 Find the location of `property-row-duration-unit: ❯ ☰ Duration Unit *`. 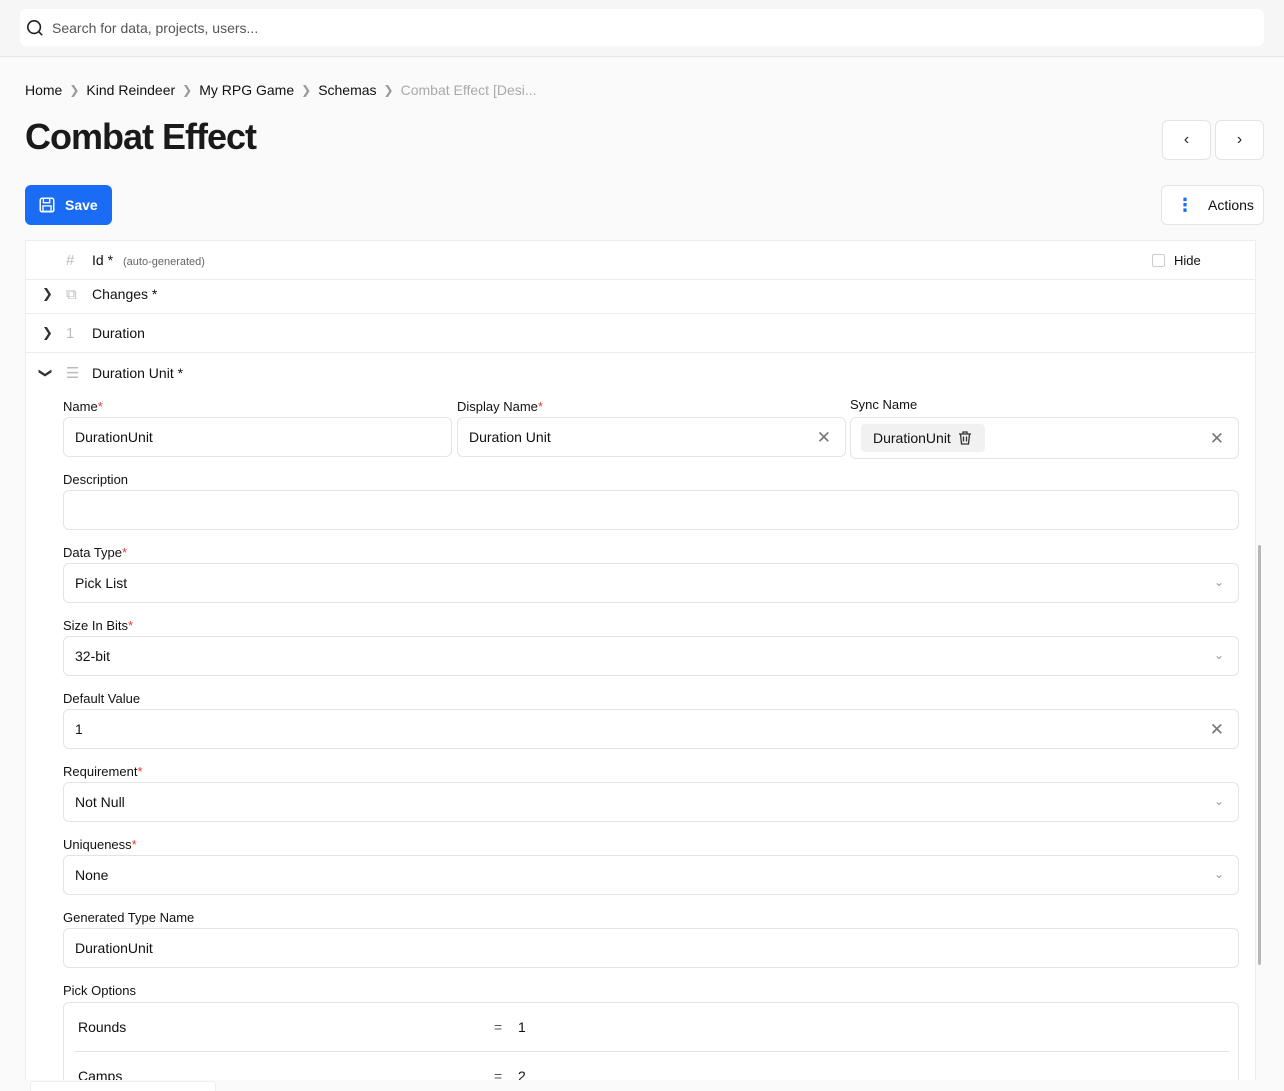

property-row-duration-unit: ❯ ☰ Duration Unit * is located at coordinates (640, 372).